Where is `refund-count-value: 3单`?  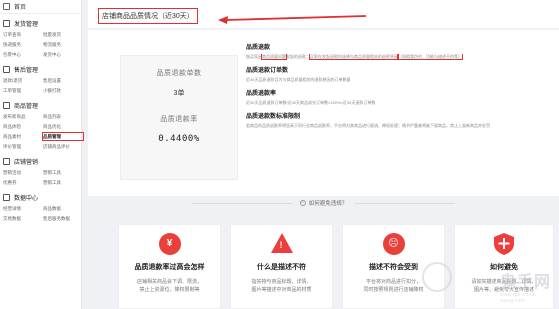 refund-count-value: 3单 is located at coordinates (179, 93).